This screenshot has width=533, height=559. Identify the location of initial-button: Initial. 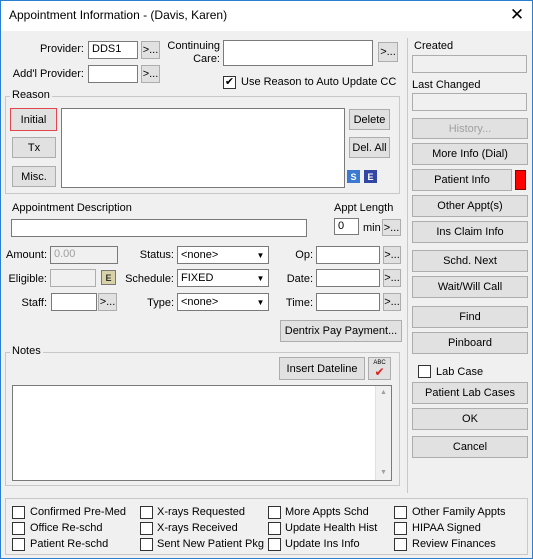
(33, 119).